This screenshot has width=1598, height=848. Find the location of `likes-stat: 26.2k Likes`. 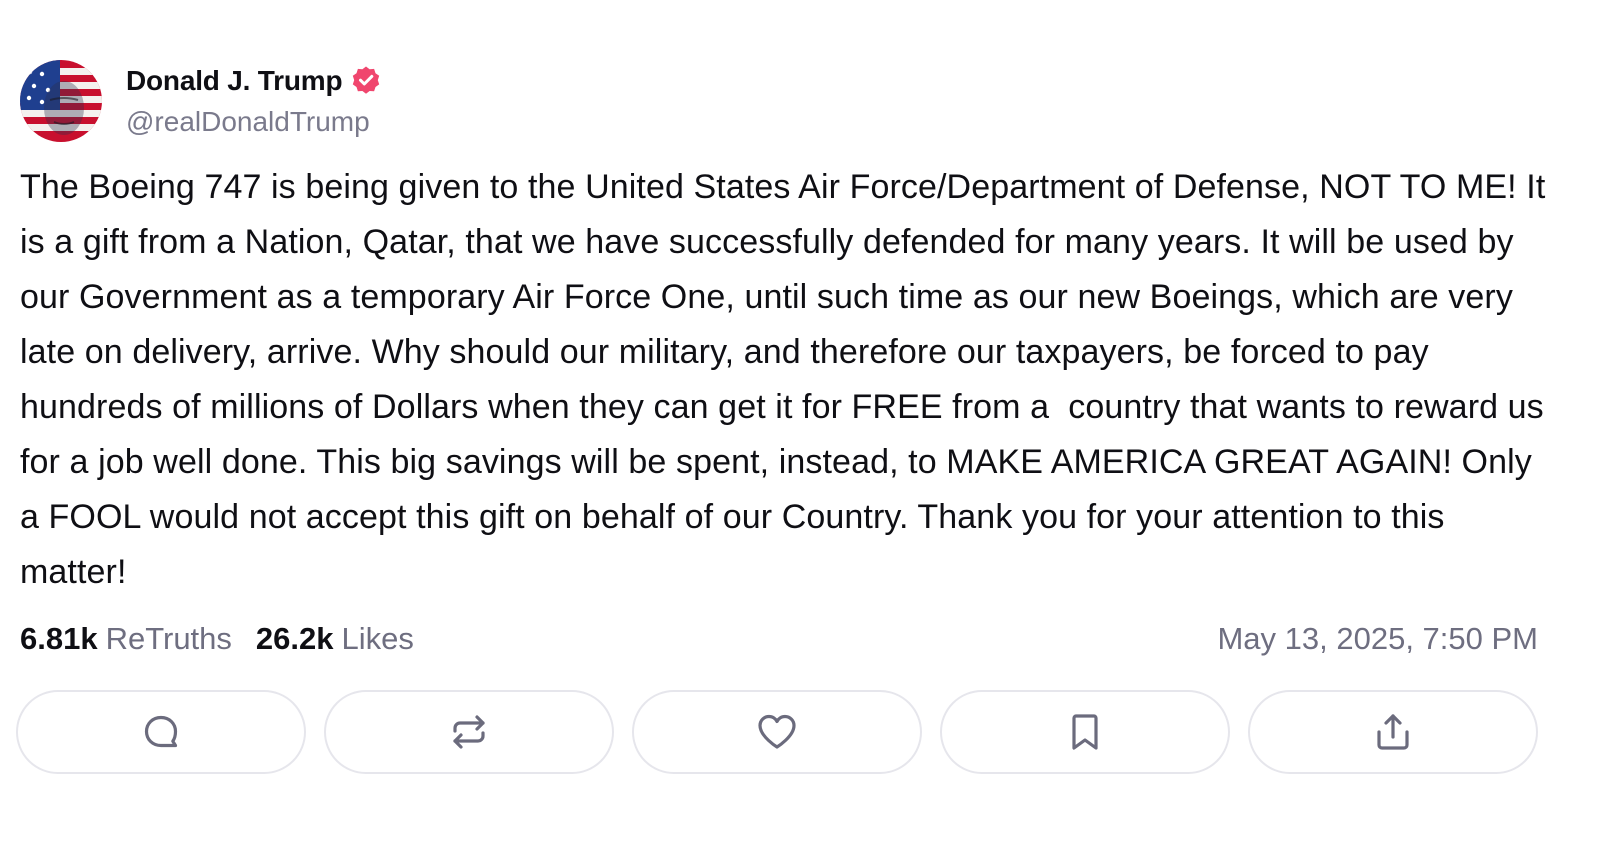

likes-stat: 26.2k Likes is located at coordinates (335, 639).